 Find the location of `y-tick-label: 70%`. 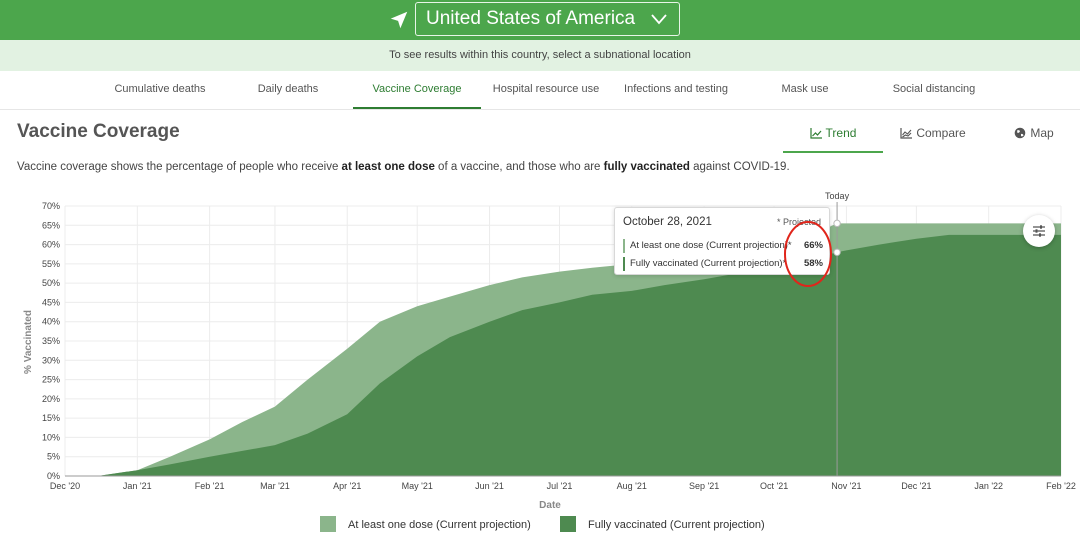

y-tick-label: 70% is located at coordinates (51, 206).